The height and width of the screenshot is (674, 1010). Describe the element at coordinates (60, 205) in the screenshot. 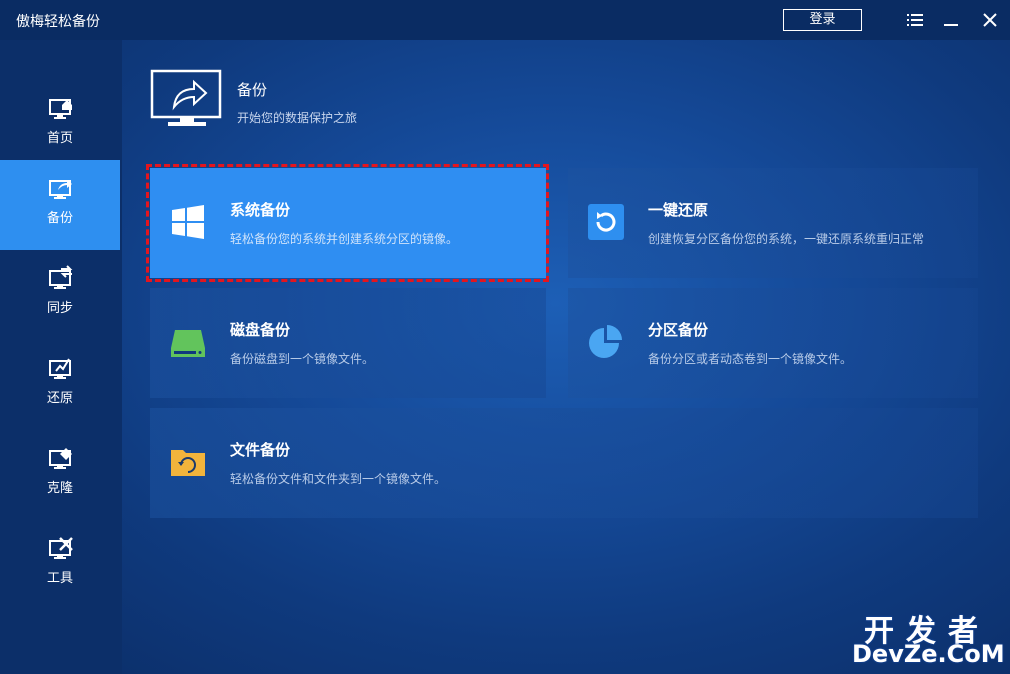

I see `sidebar-item-backup: 备份` at that location.